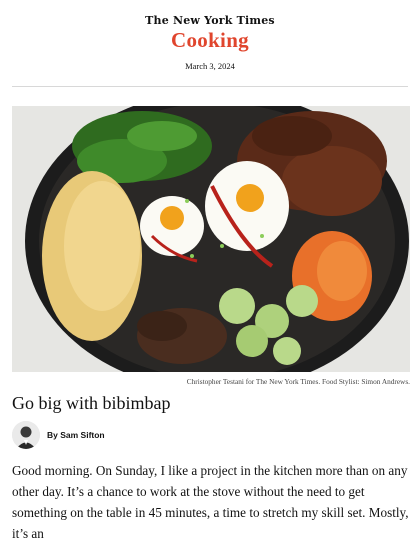 This screenshot has height=544, width=420. I want to click on newsletter-date: March 3, 2024, so click(210, 66).